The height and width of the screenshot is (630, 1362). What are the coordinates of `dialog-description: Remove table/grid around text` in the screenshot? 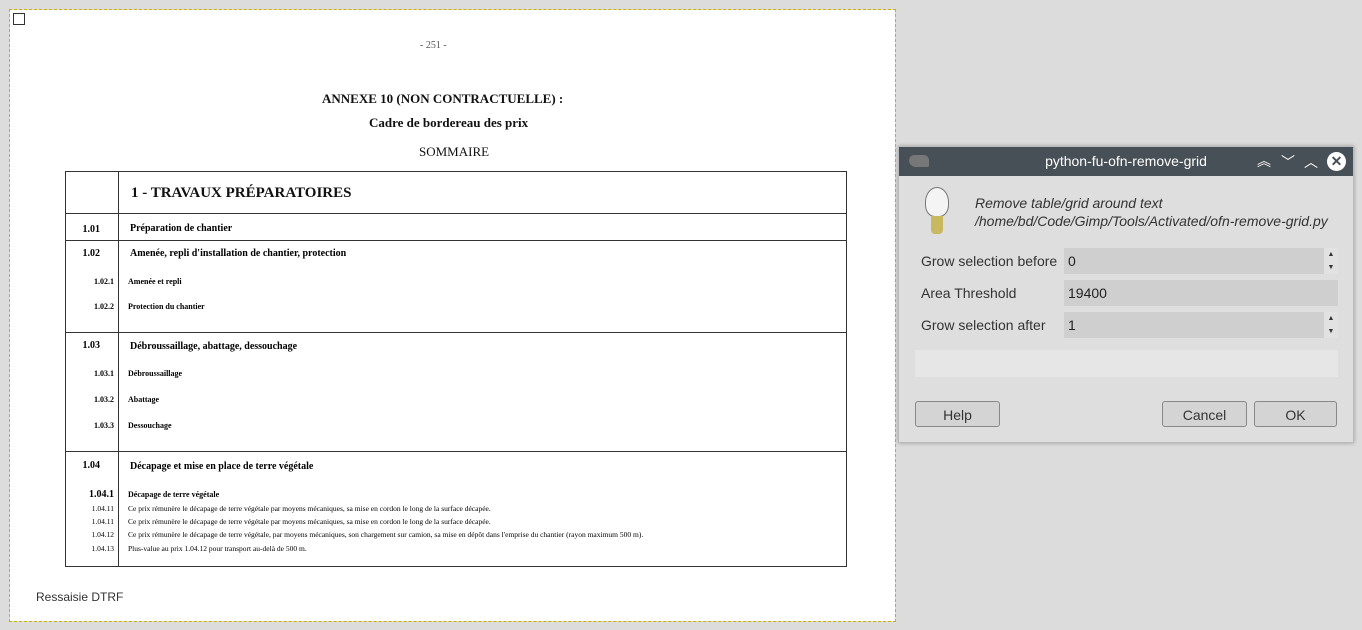 It's located at (1069, 203).